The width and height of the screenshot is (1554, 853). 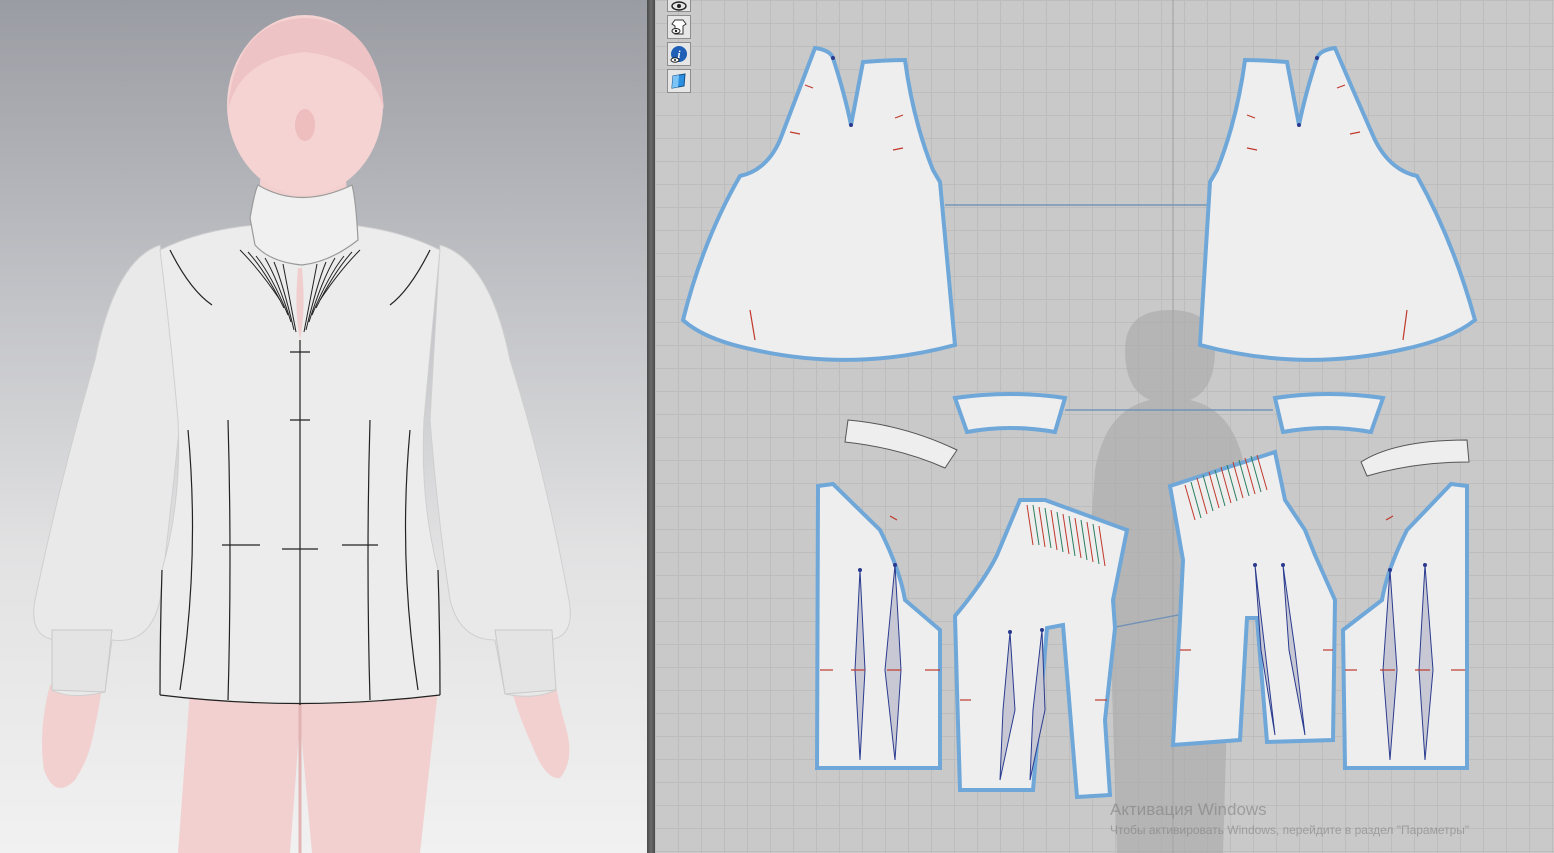 I want to click on eye-icon, so click(x=679, y=5).